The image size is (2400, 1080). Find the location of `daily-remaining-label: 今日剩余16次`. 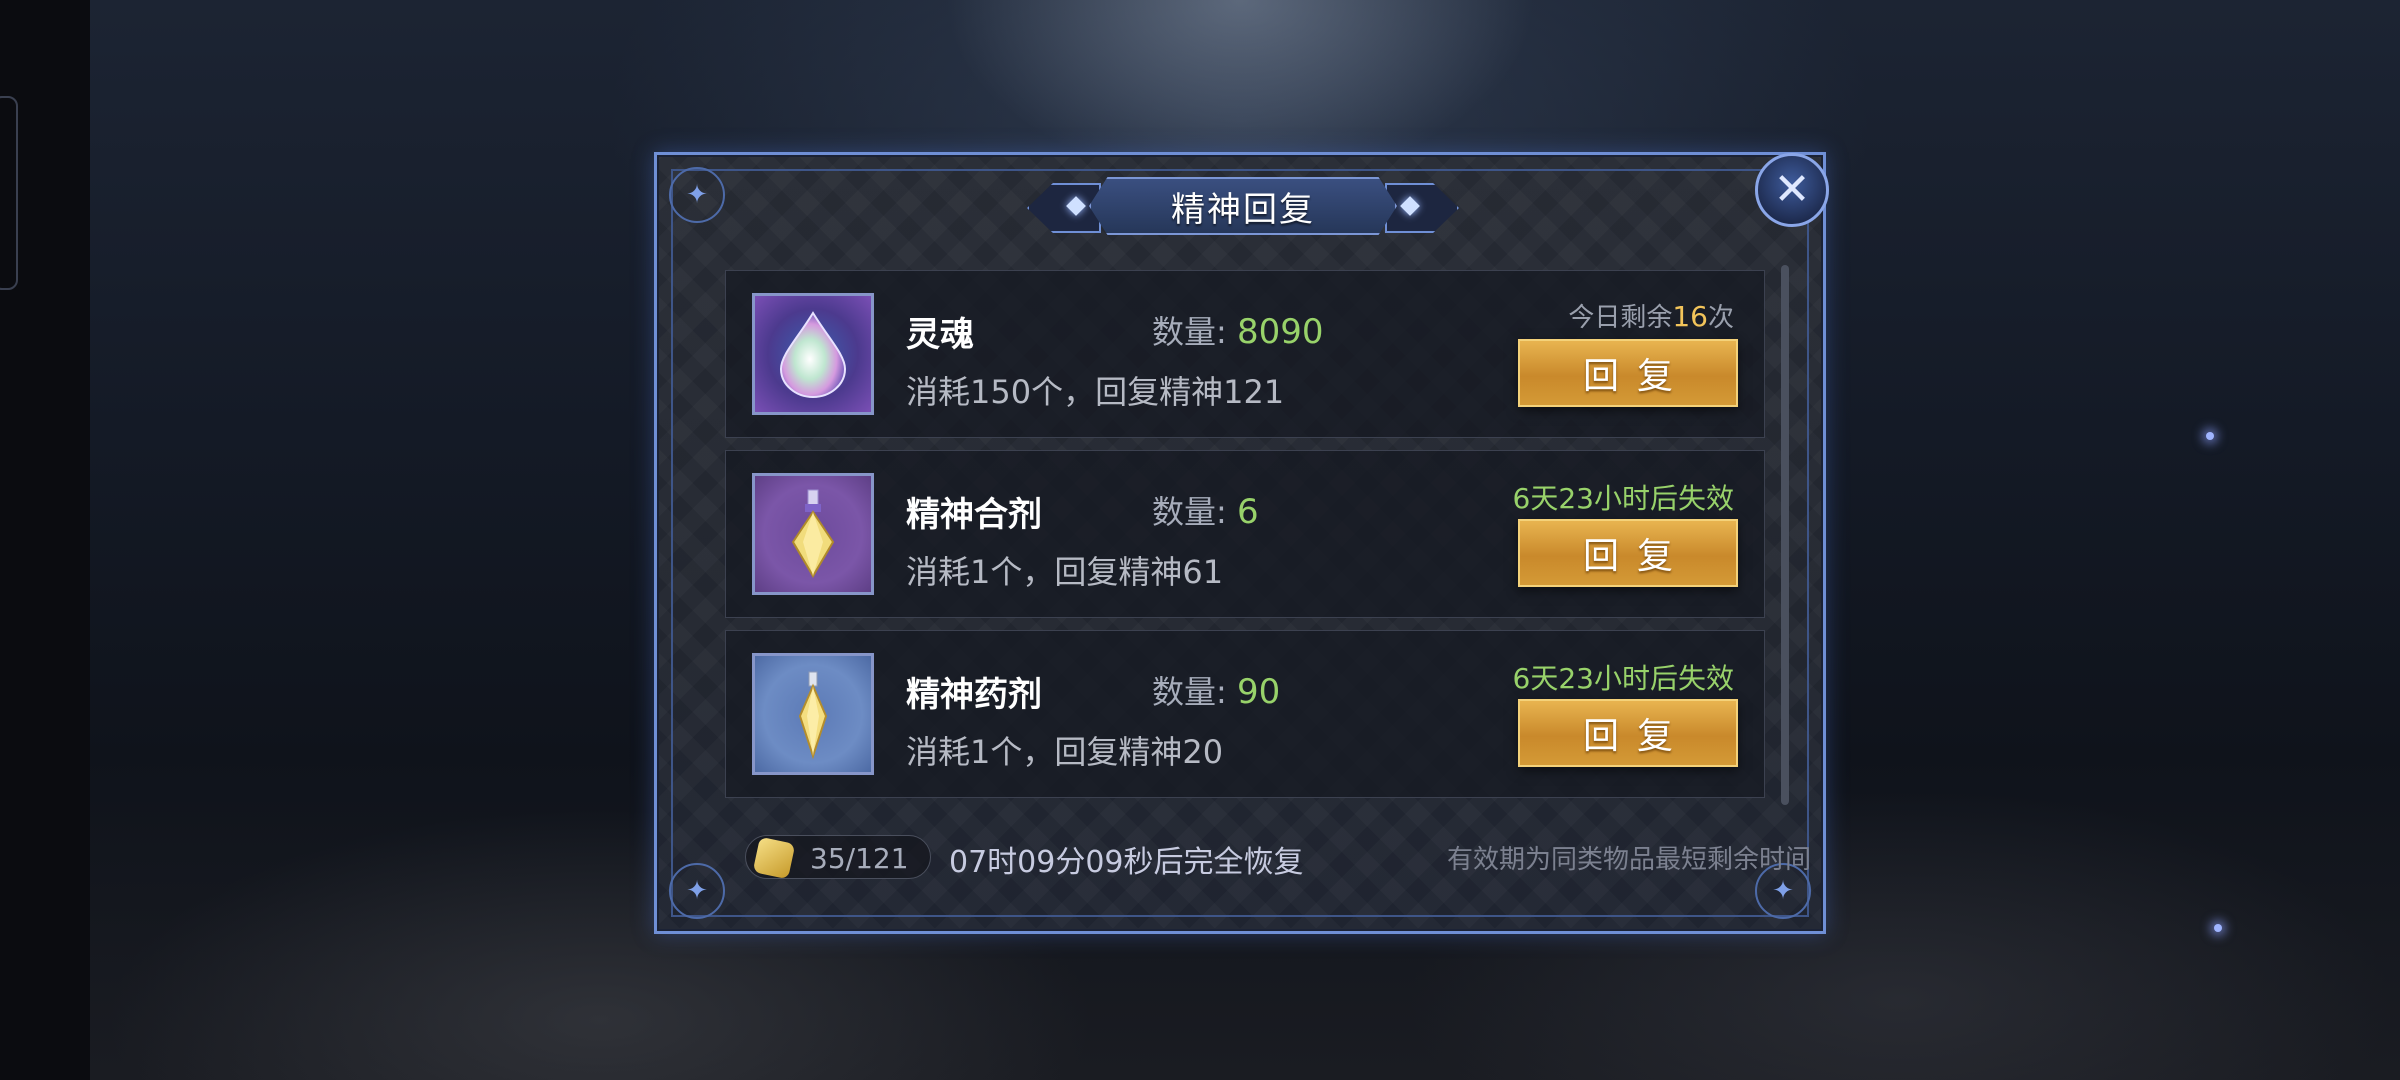

daily-remaining-label: 今日剩余16次 is located at coordinates (1651, 316).